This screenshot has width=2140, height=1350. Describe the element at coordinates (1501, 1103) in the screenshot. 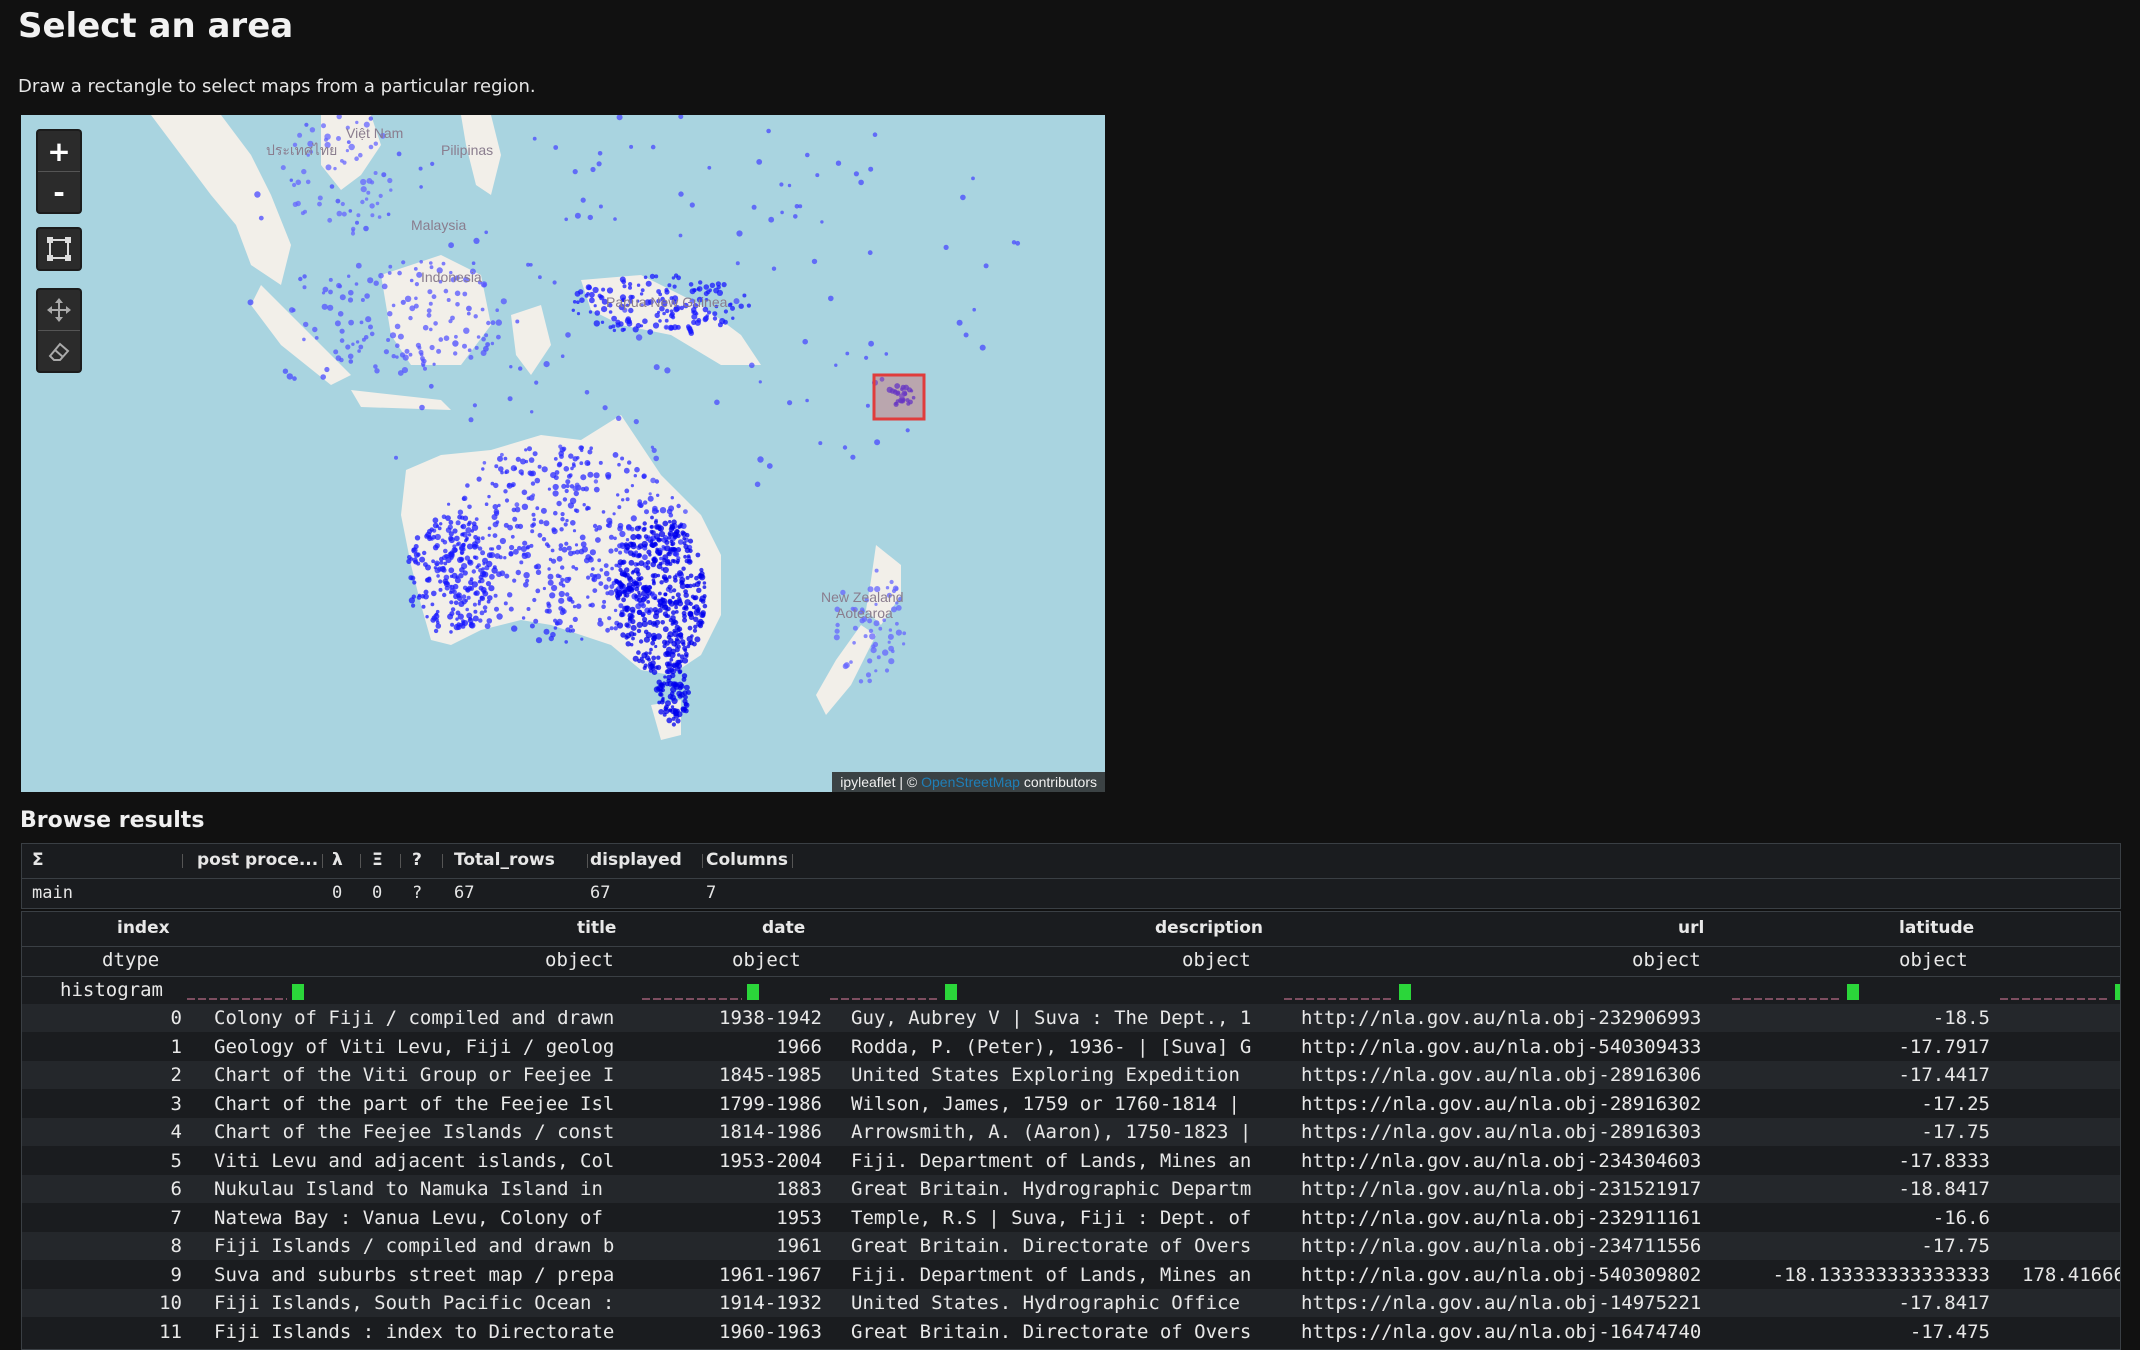

I see `cell-url: https://nla.gov.au/nla.obj-28916302` at that location.